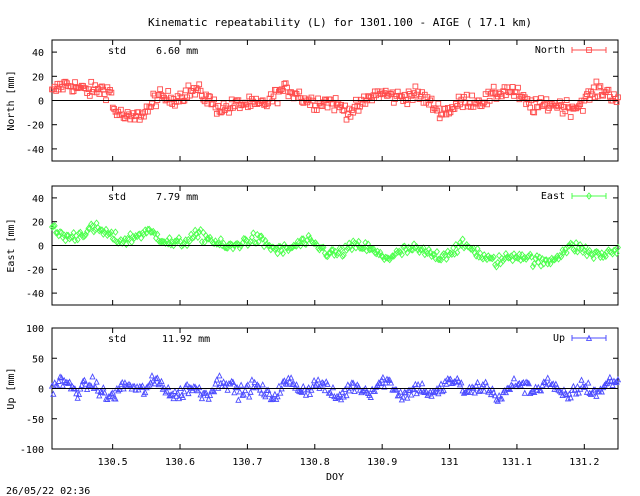 This screenshot has height=496, width=640. Describe the element at coordinates (559, 338) in the screenshot. I see `legend-label: Up` at that location.